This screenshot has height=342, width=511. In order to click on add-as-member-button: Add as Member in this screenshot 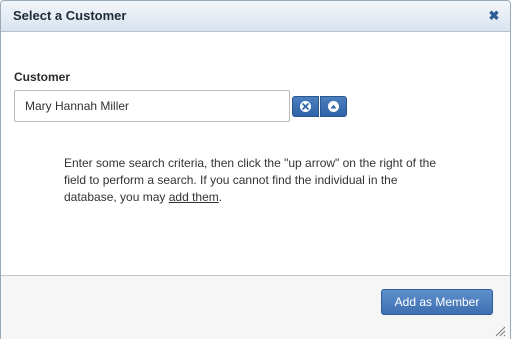, I will do `click(437, 302)`.